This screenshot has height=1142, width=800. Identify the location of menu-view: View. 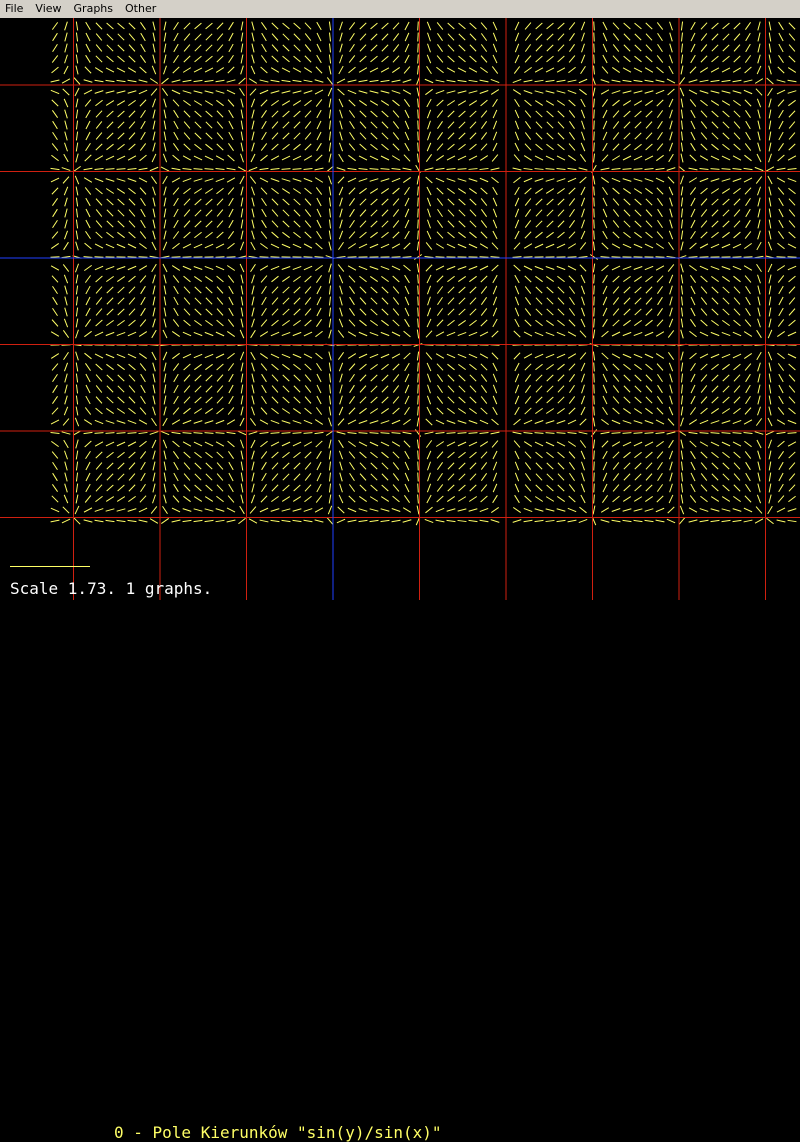
(48, 9).